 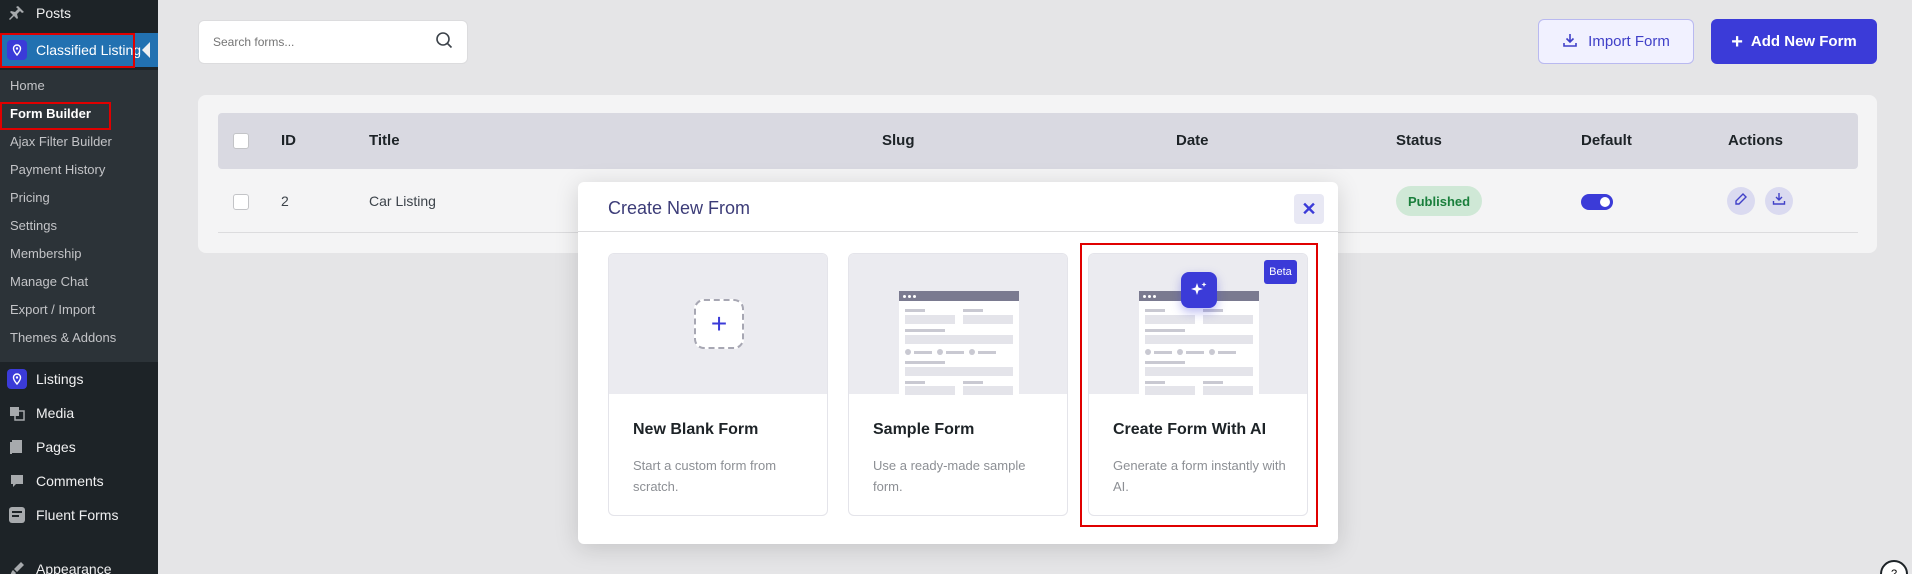 I want to click on menu-item-label: Fluent Forms, so click(x=77, y=515).